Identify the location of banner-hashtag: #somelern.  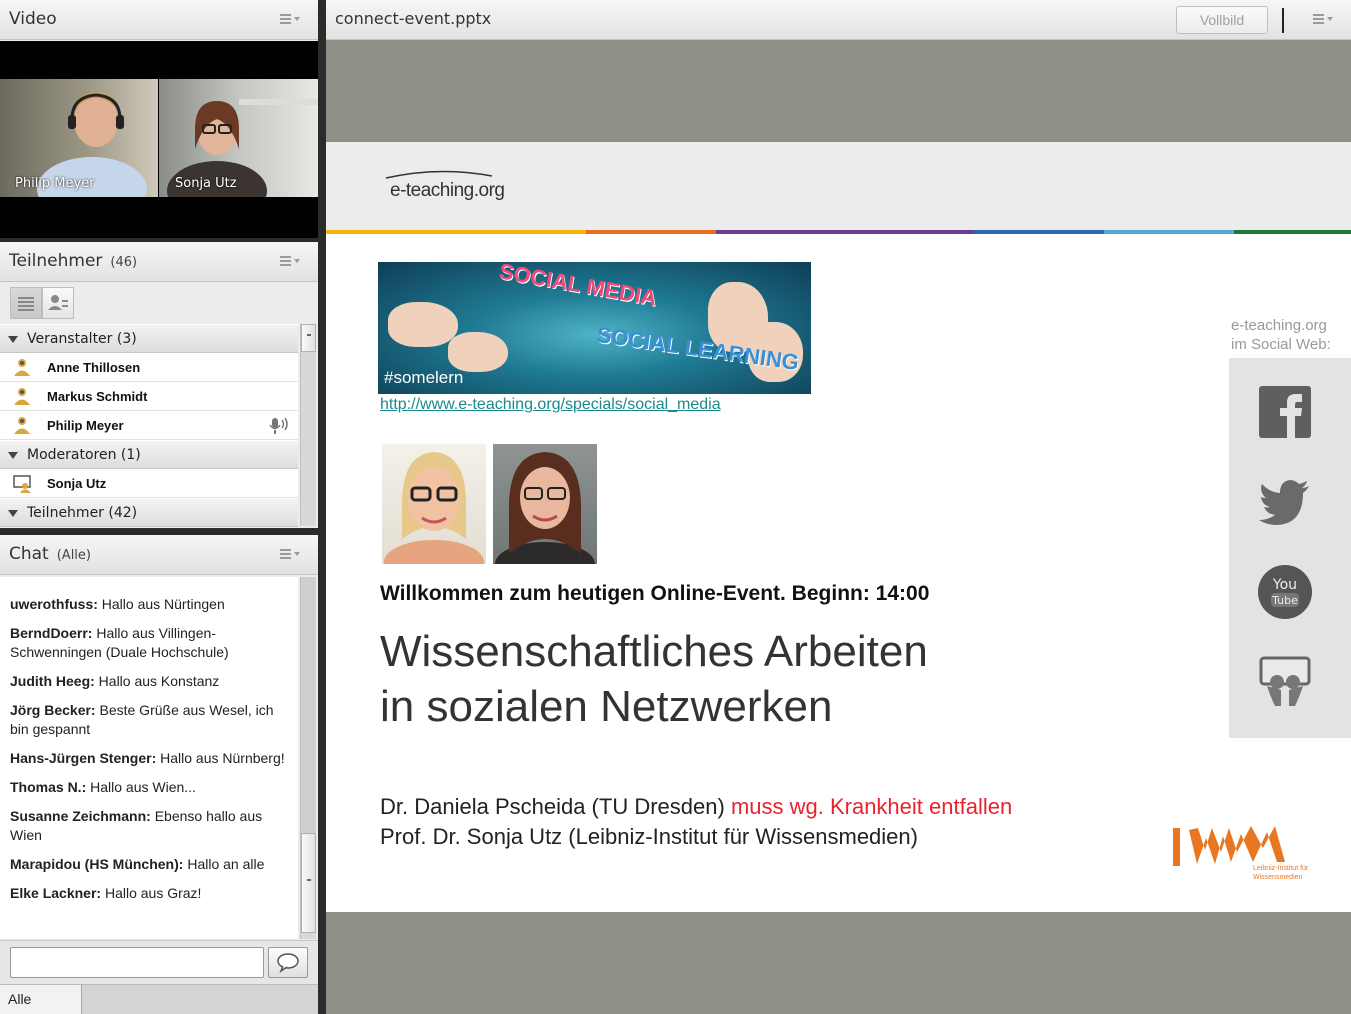
(424, 377).